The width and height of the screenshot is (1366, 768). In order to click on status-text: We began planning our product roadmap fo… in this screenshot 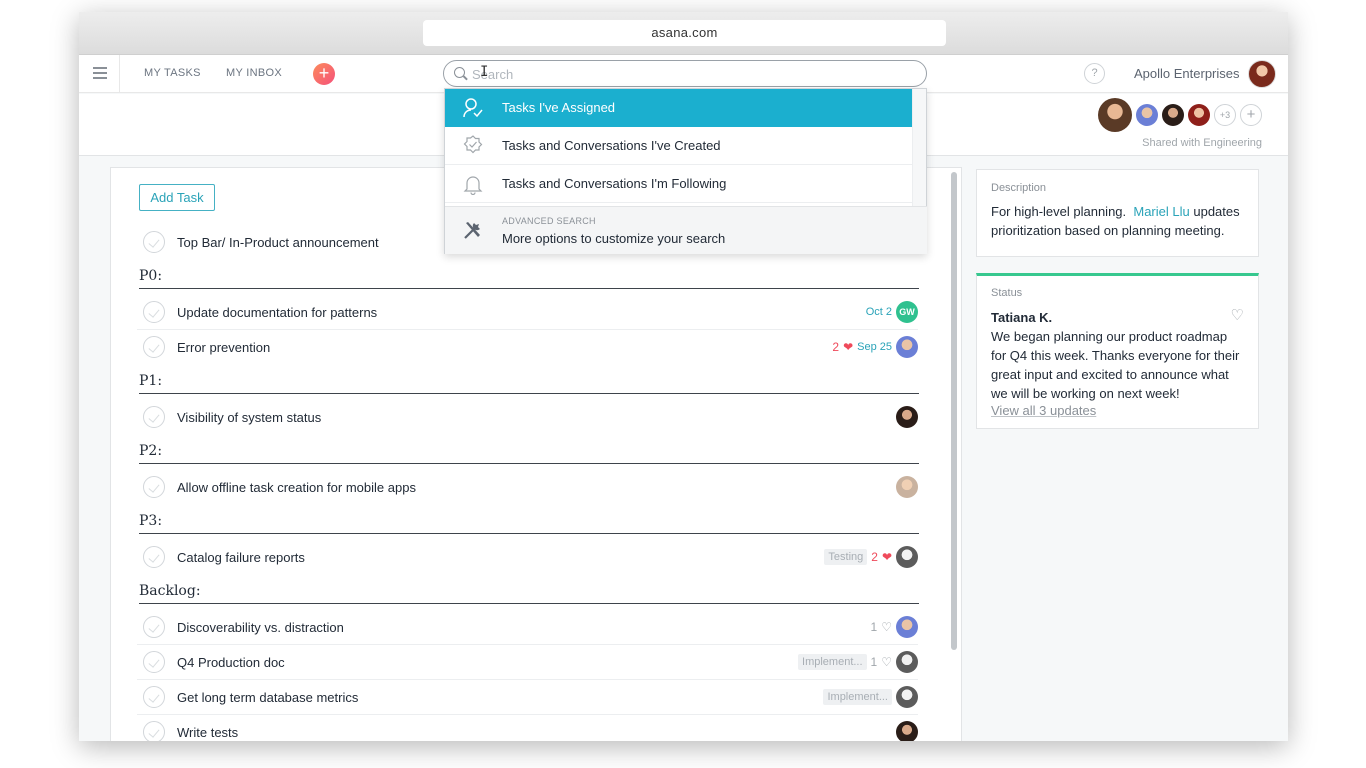, I will do `click(1115, 365)`.